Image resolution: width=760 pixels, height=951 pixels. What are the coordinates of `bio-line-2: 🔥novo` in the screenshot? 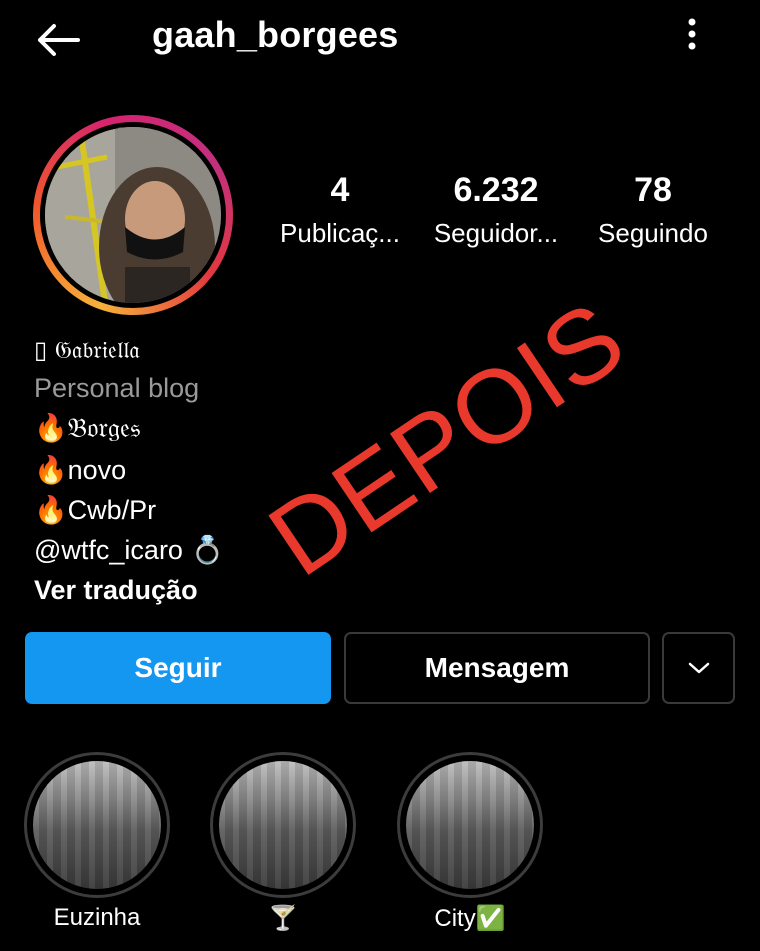 It's located at (80, 470).